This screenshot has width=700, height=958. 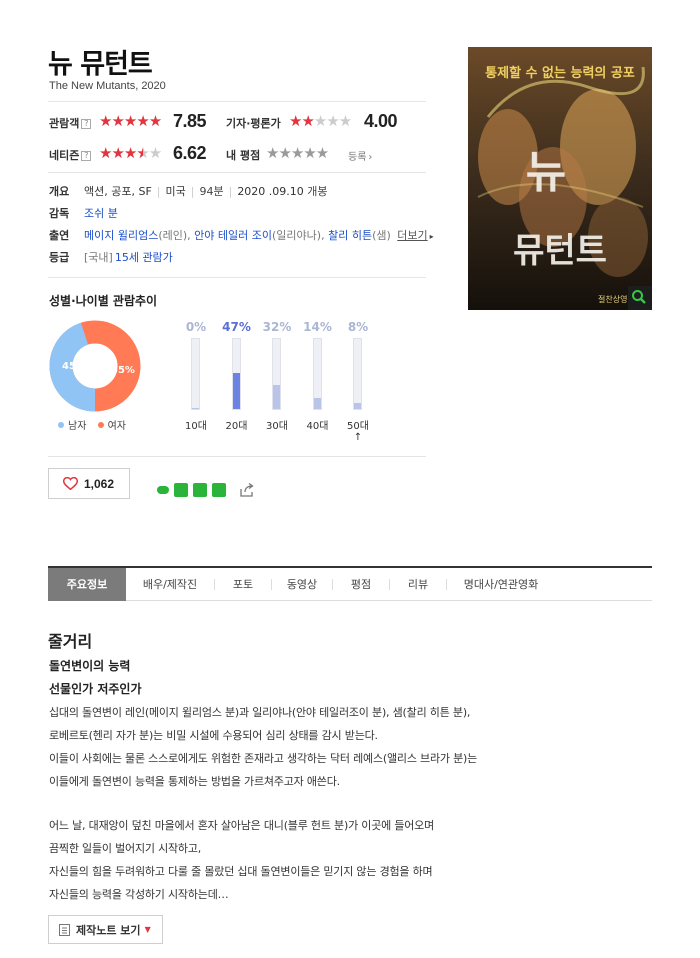 I want to click on share-icons, so click(x=206, y=490).